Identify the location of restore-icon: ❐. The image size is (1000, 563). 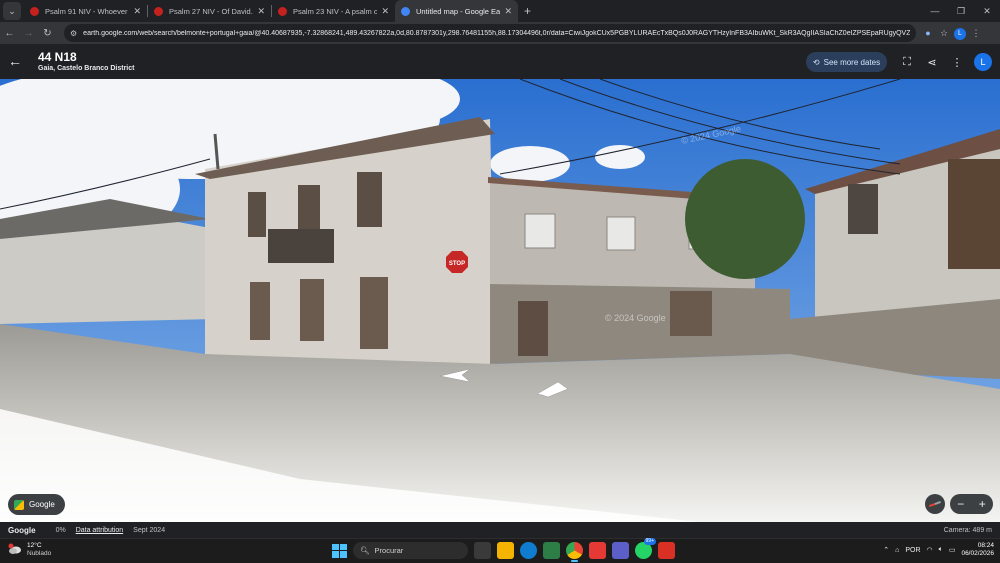
(961, 11).